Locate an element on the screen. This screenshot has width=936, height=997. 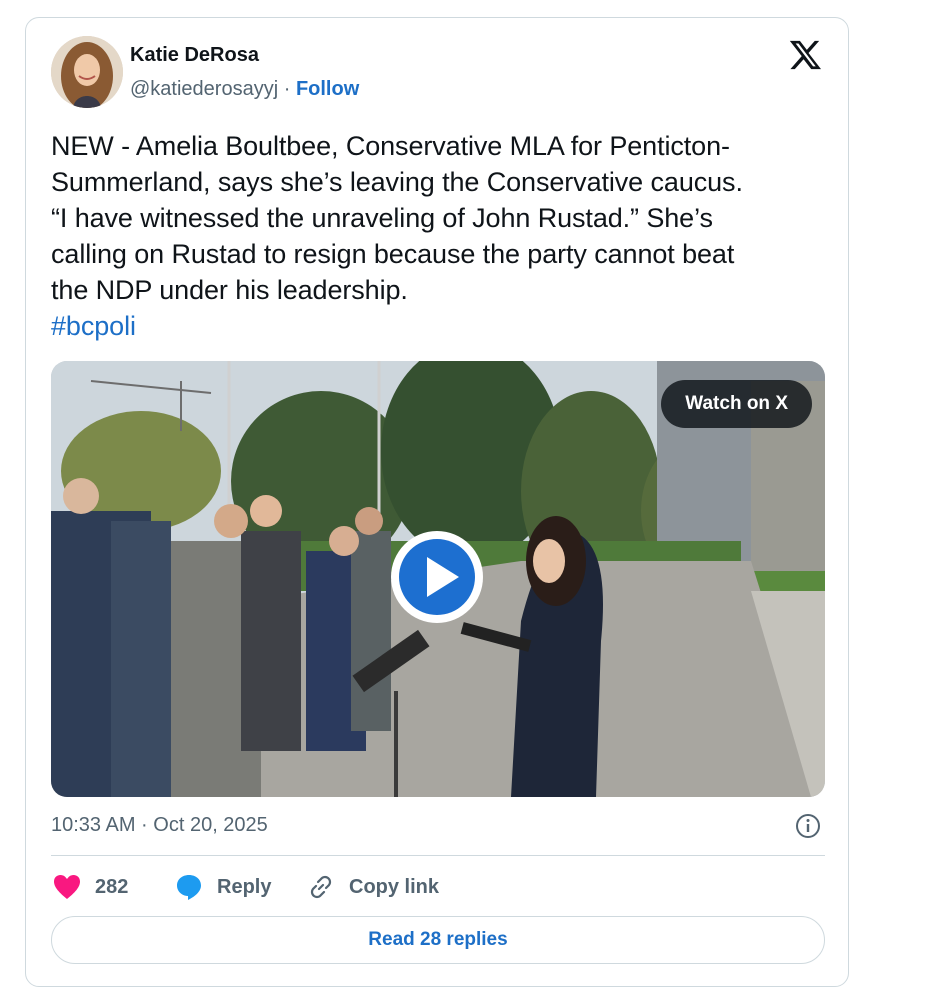
read-replies-button: Read 28 replies is located at coordinates (438, 940).